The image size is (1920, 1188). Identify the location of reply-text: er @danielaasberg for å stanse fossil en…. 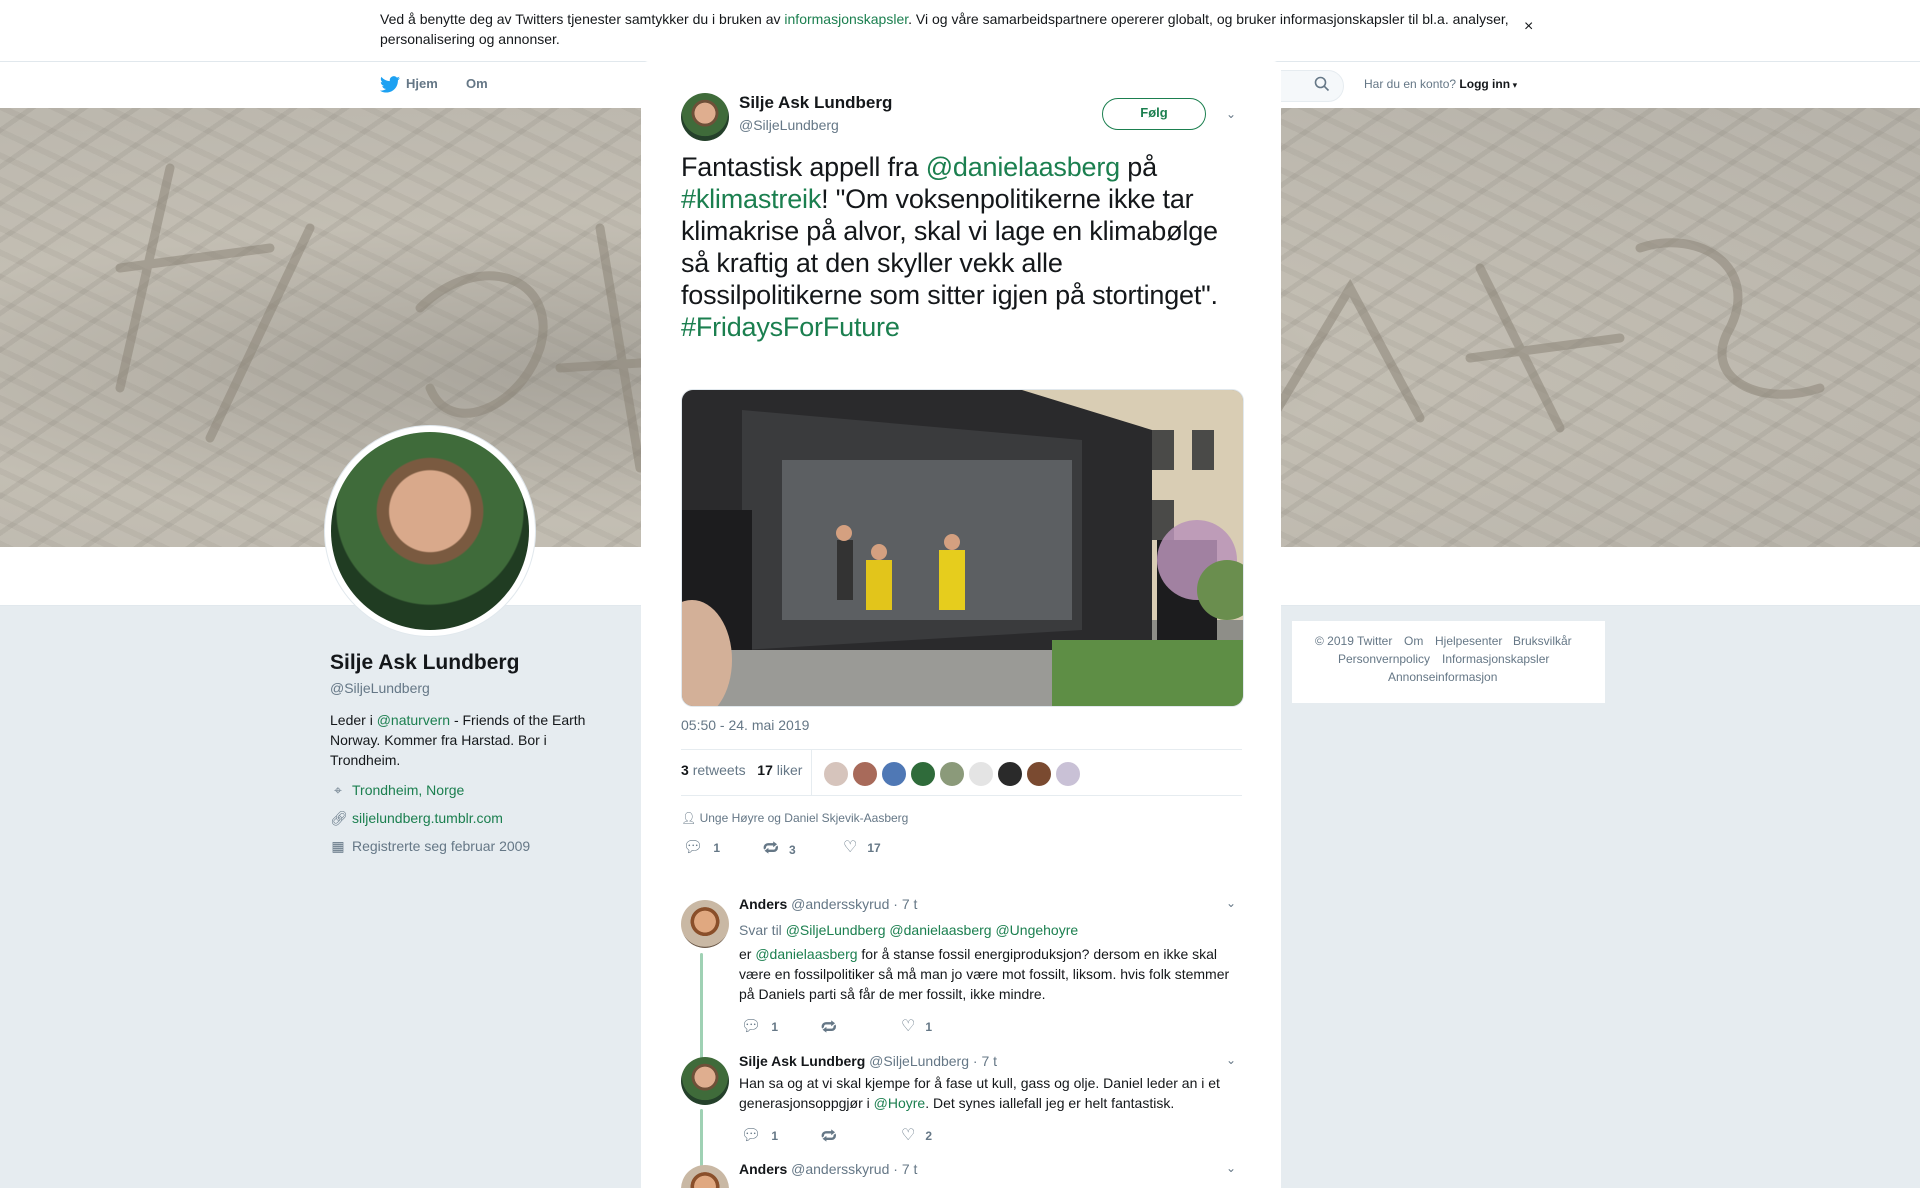
(989, 974).